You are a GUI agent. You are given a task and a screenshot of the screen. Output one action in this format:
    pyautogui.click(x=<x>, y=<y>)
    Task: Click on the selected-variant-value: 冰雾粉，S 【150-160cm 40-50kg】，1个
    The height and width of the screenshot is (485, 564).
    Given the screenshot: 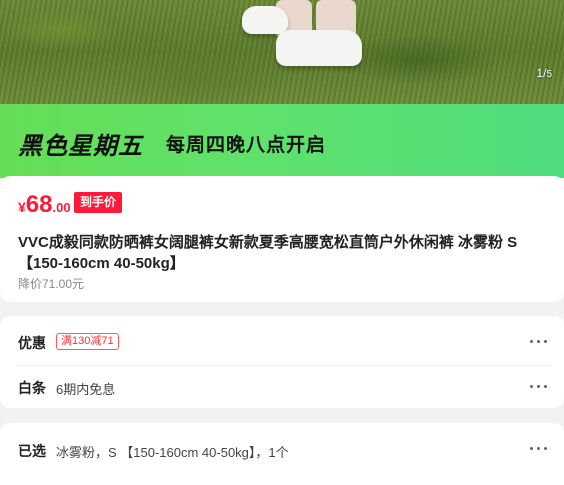 What is the action you would take?
    pyautogui.click(x=172, y=451)
    